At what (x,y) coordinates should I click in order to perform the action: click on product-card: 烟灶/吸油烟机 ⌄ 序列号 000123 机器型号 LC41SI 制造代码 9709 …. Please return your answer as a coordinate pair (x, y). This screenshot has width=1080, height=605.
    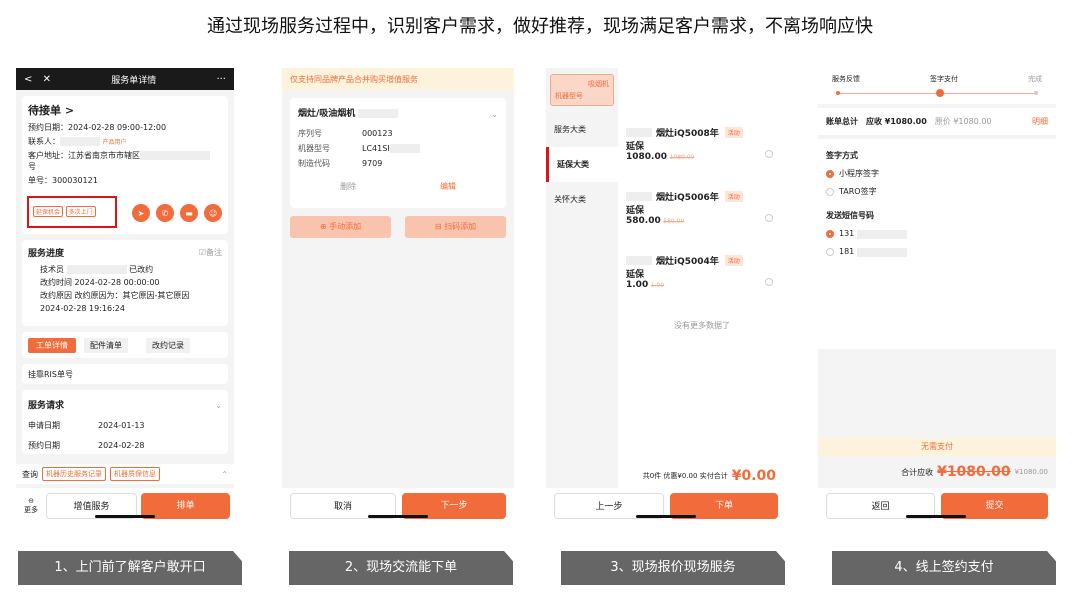
    Looking at the image, I should click on (398, 153).